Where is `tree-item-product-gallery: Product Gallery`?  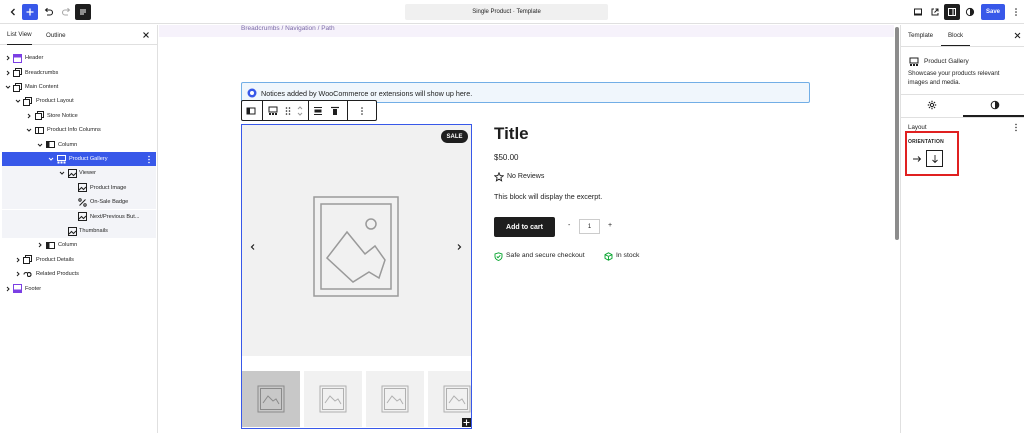
tree-item-product-gallery: Product Gallery is located at coordinates (79, 159).